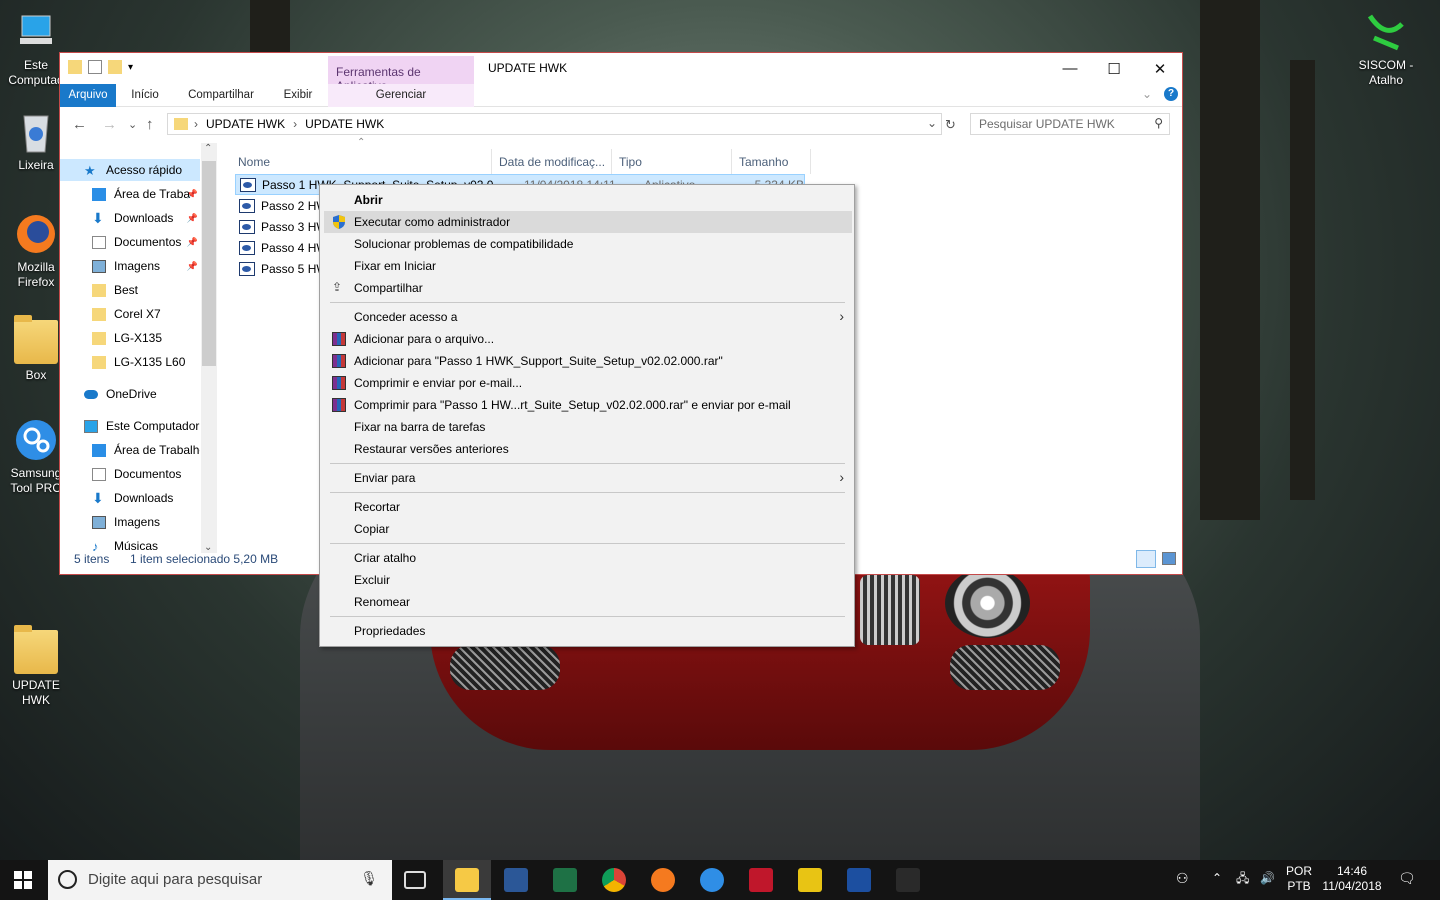 This screenshot has height=900, width=1440. I want to click on desktop-icon-siscom: SISCOM - Atalho, so click(1386, 49).